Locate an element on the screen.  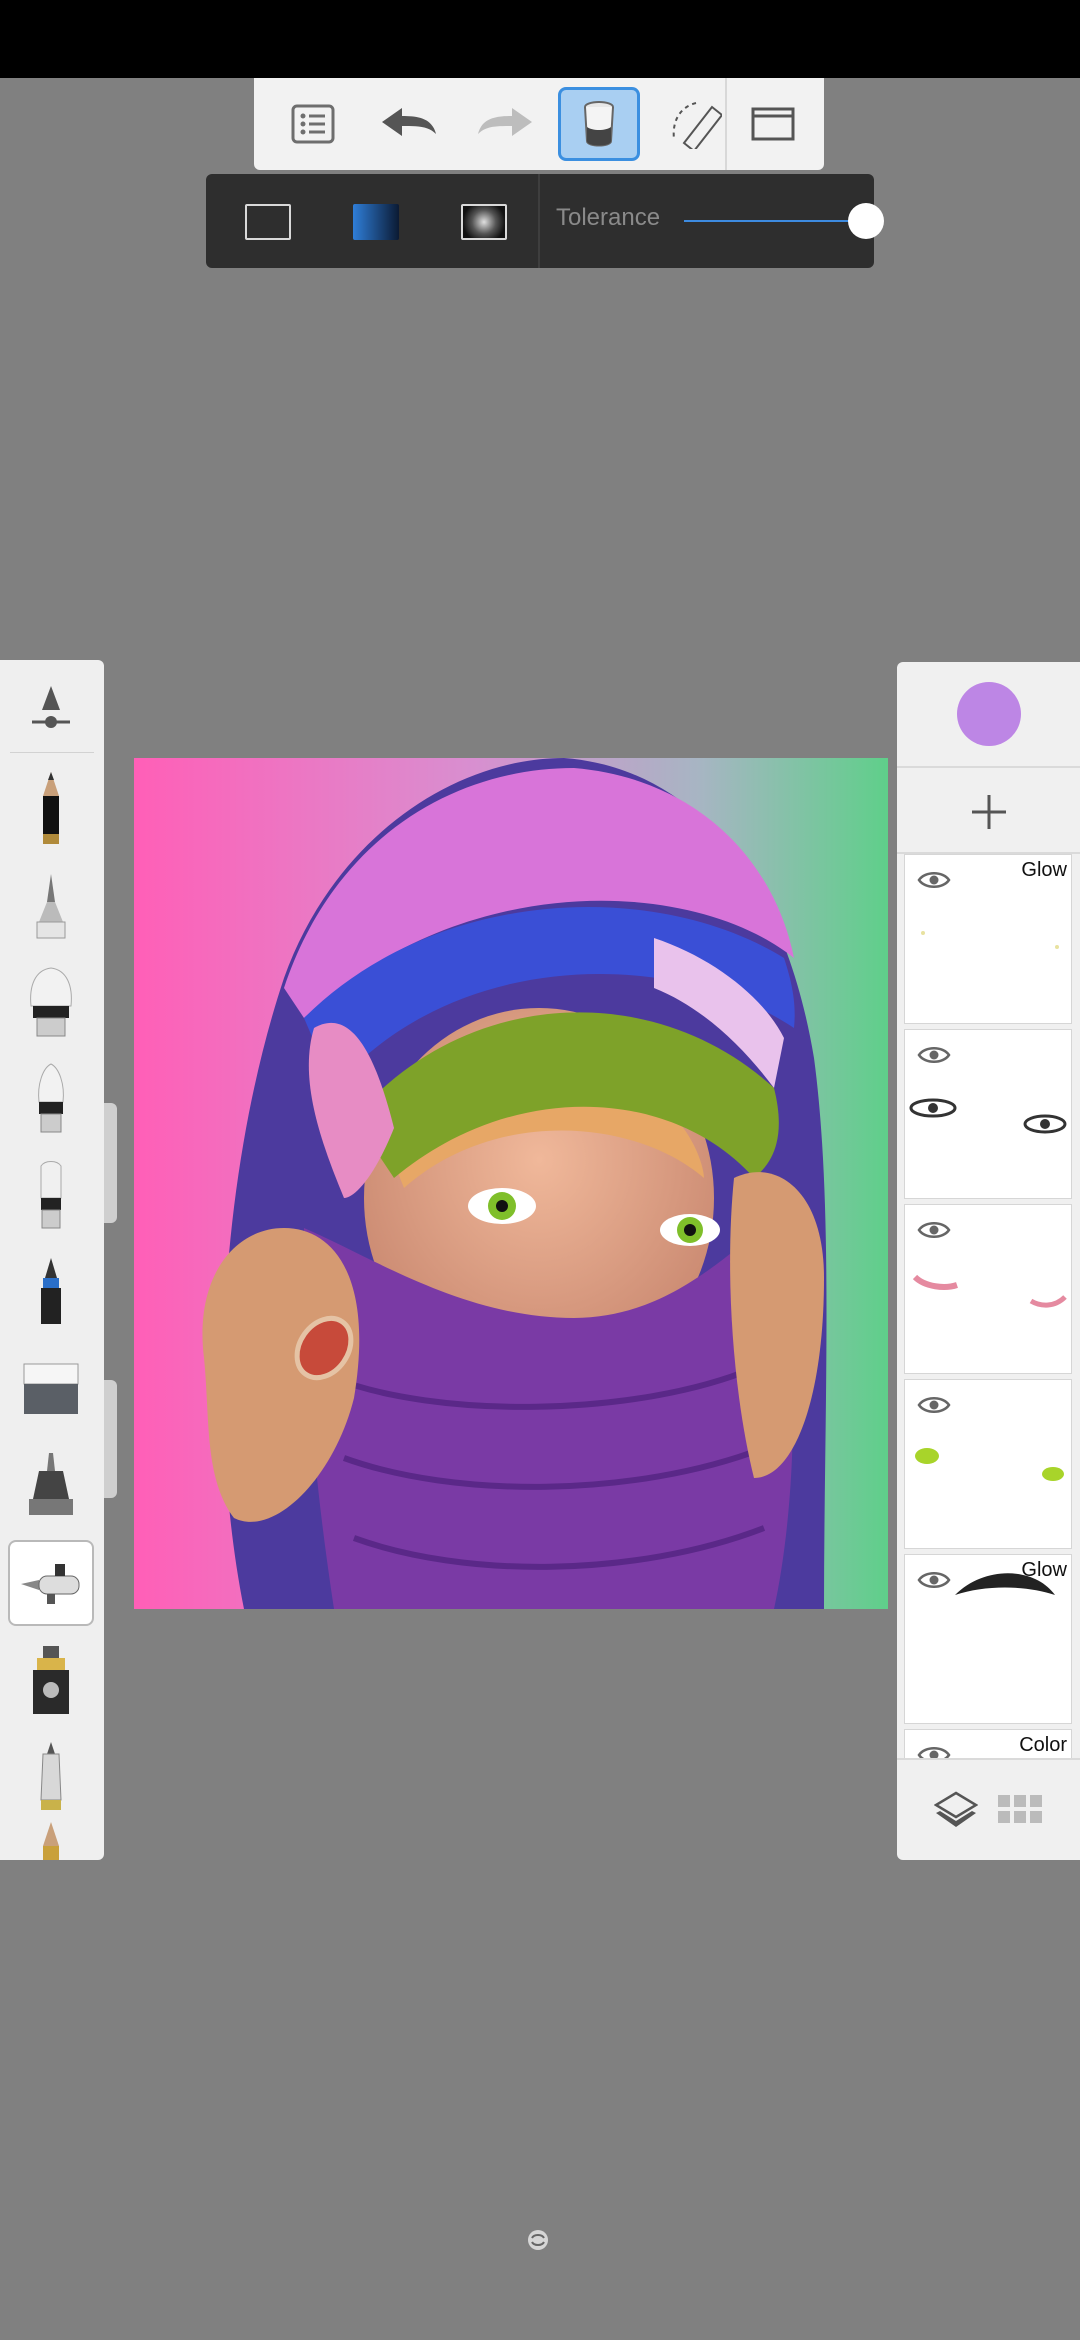
ink-pen-icon is located at coordinates (51, 1484).